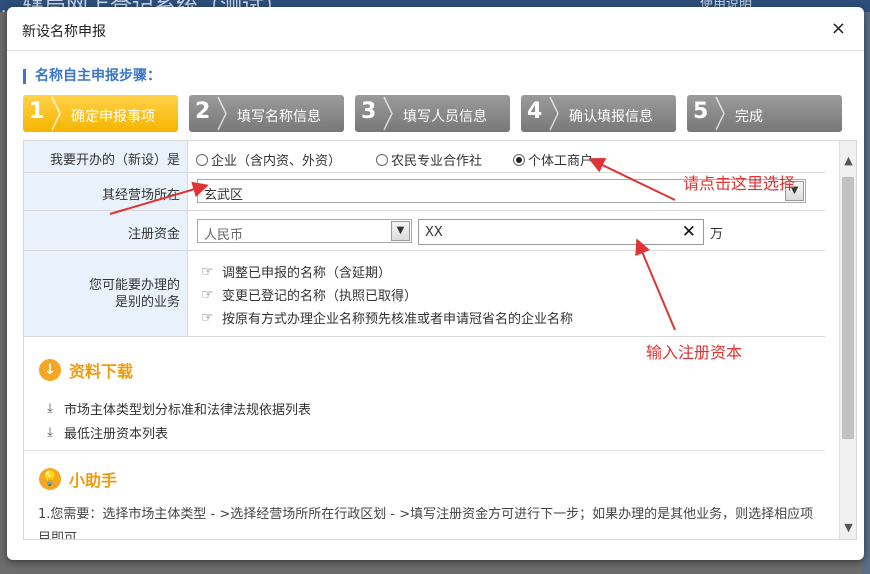  Describe the element at coordinates (429, 159) in the screenshot. I see `radio-cooperative: 农民专业合作社` at that location.